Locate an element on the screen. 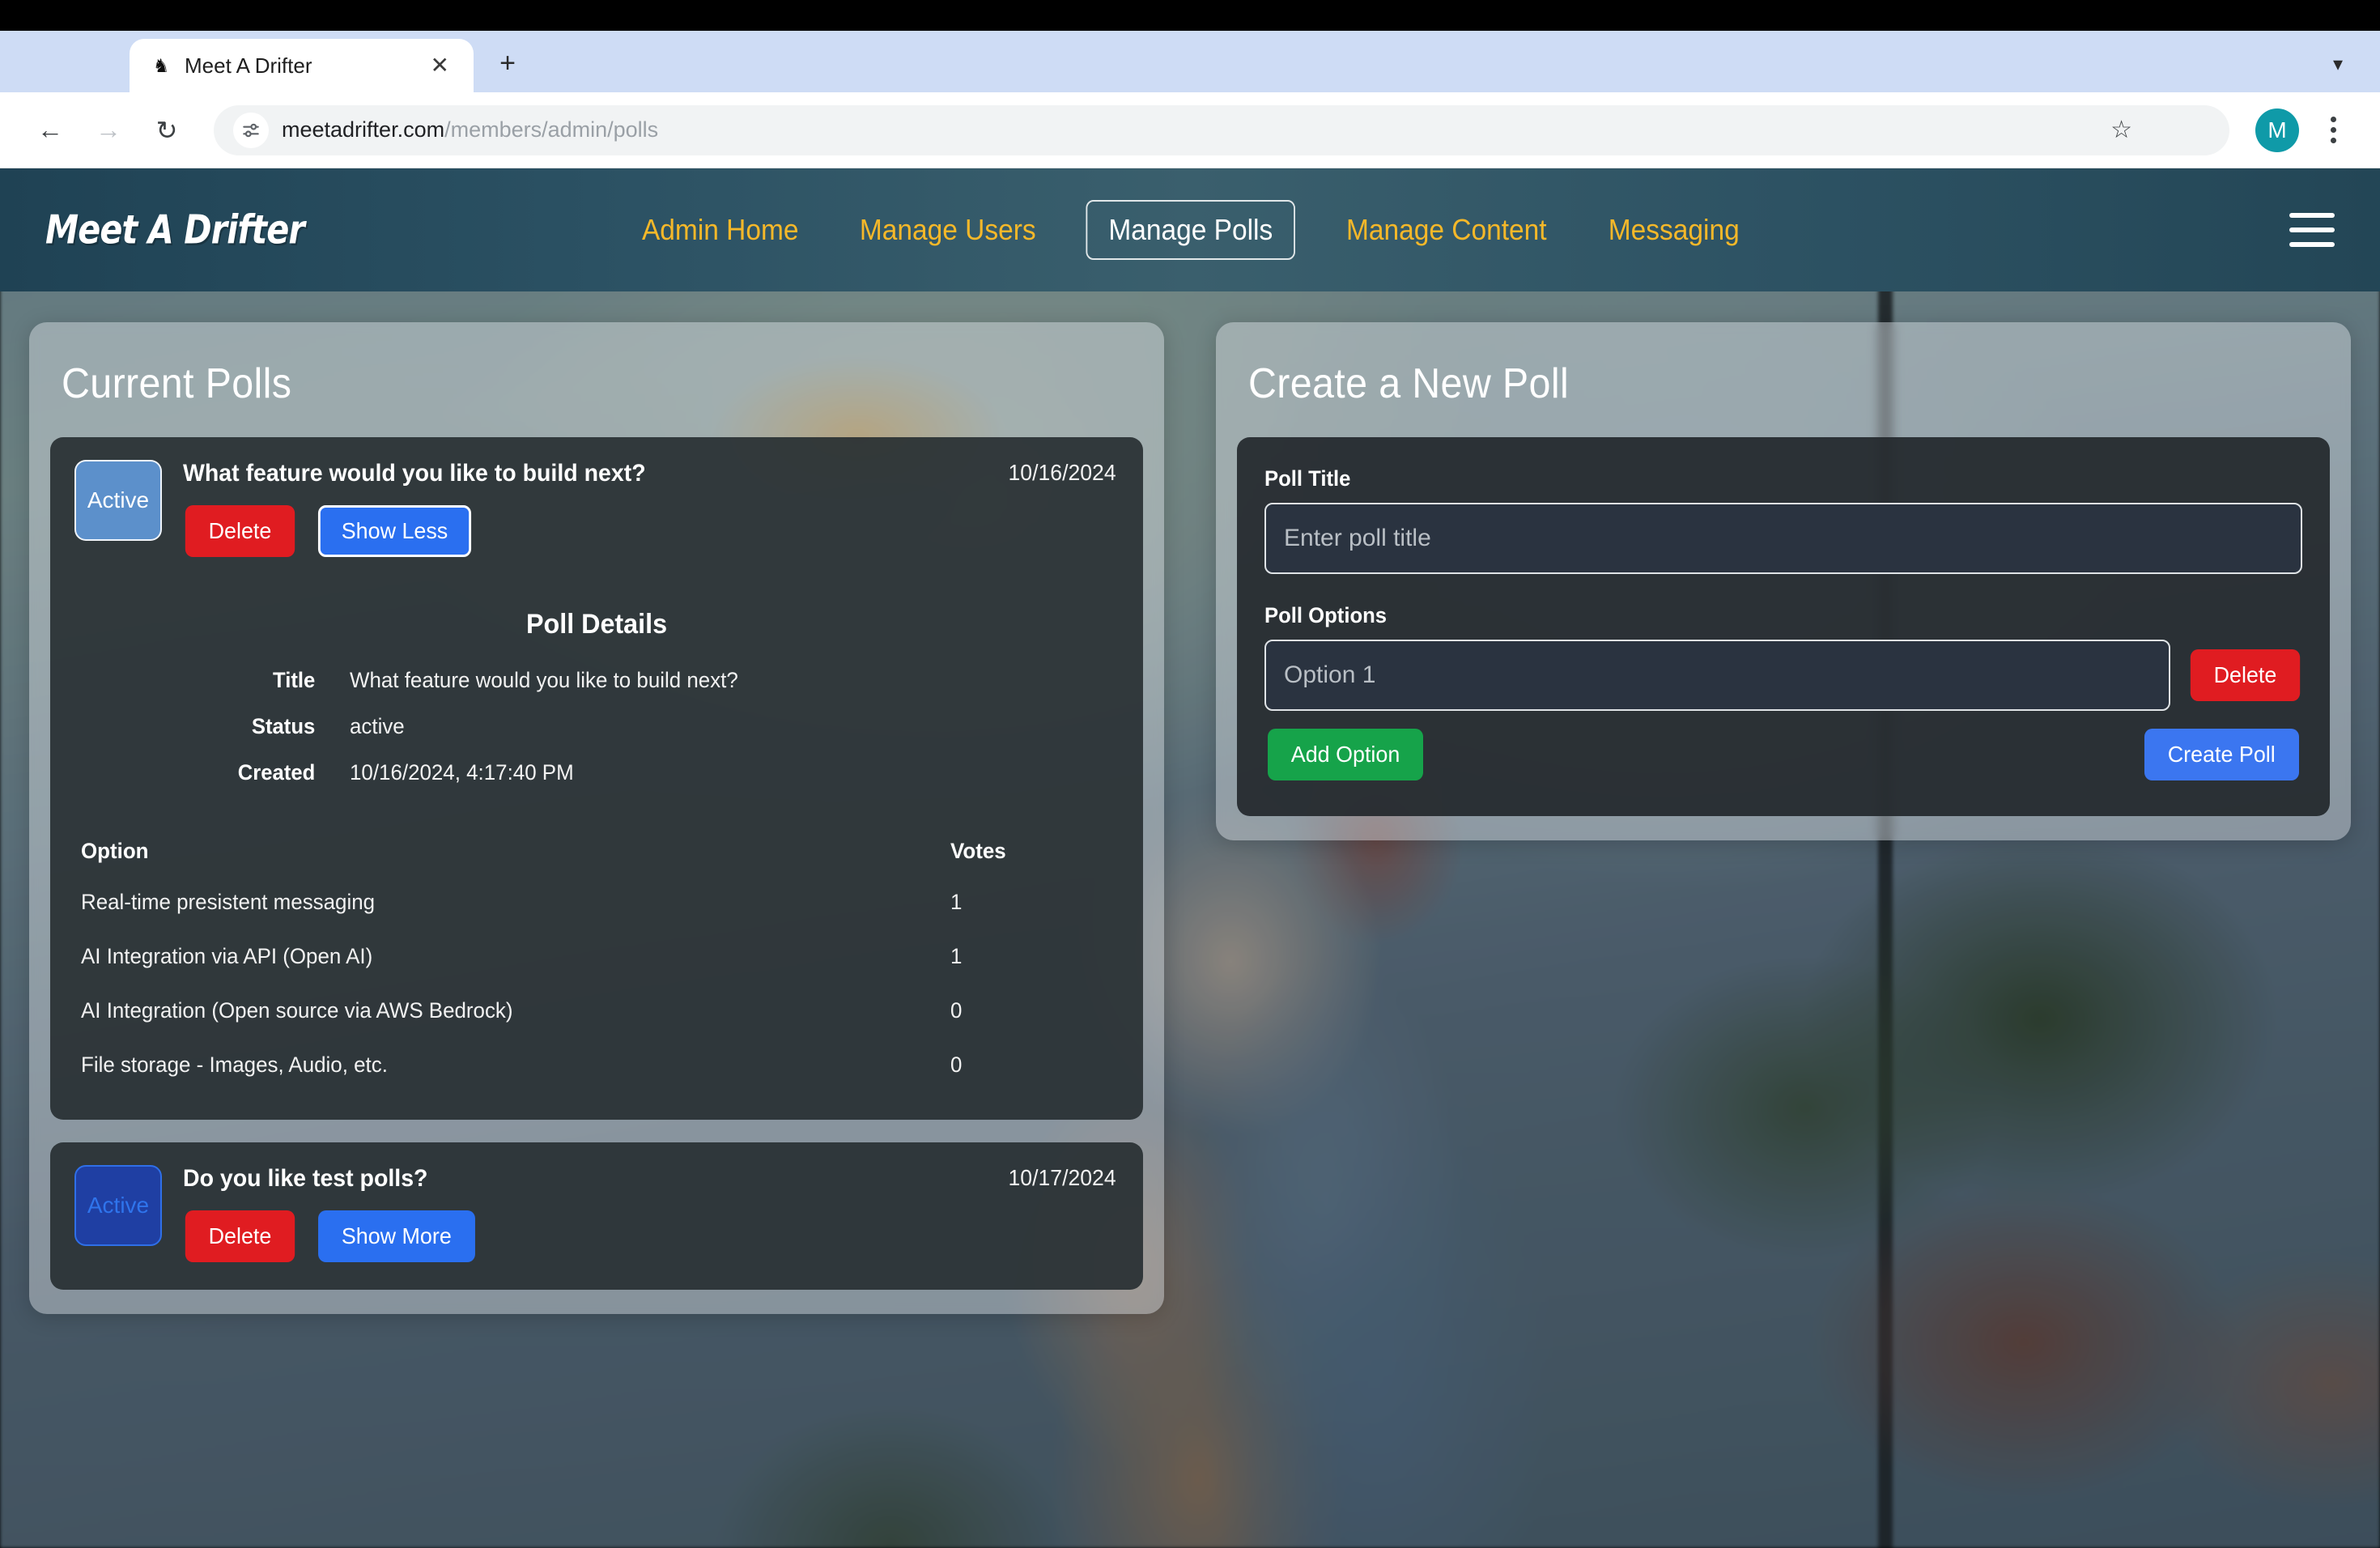  nav-admin-home: Admin Home is located at coordinates (720, 230).